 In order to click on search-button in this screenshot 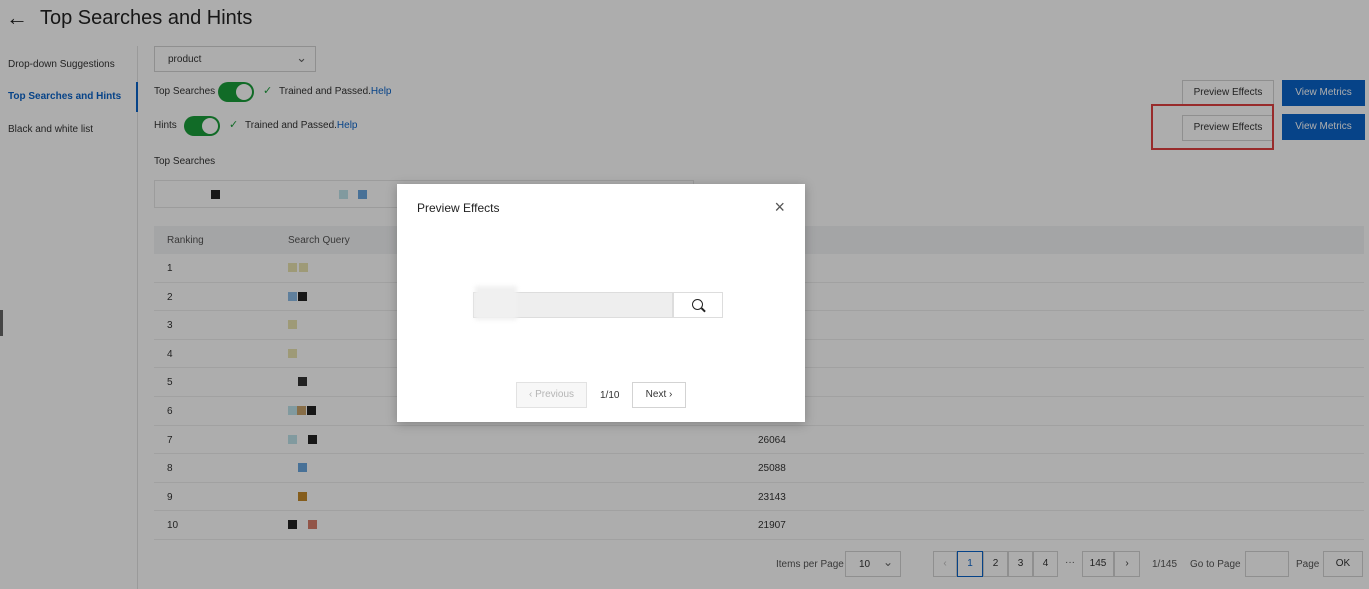, I will do `click(698, 305)`.